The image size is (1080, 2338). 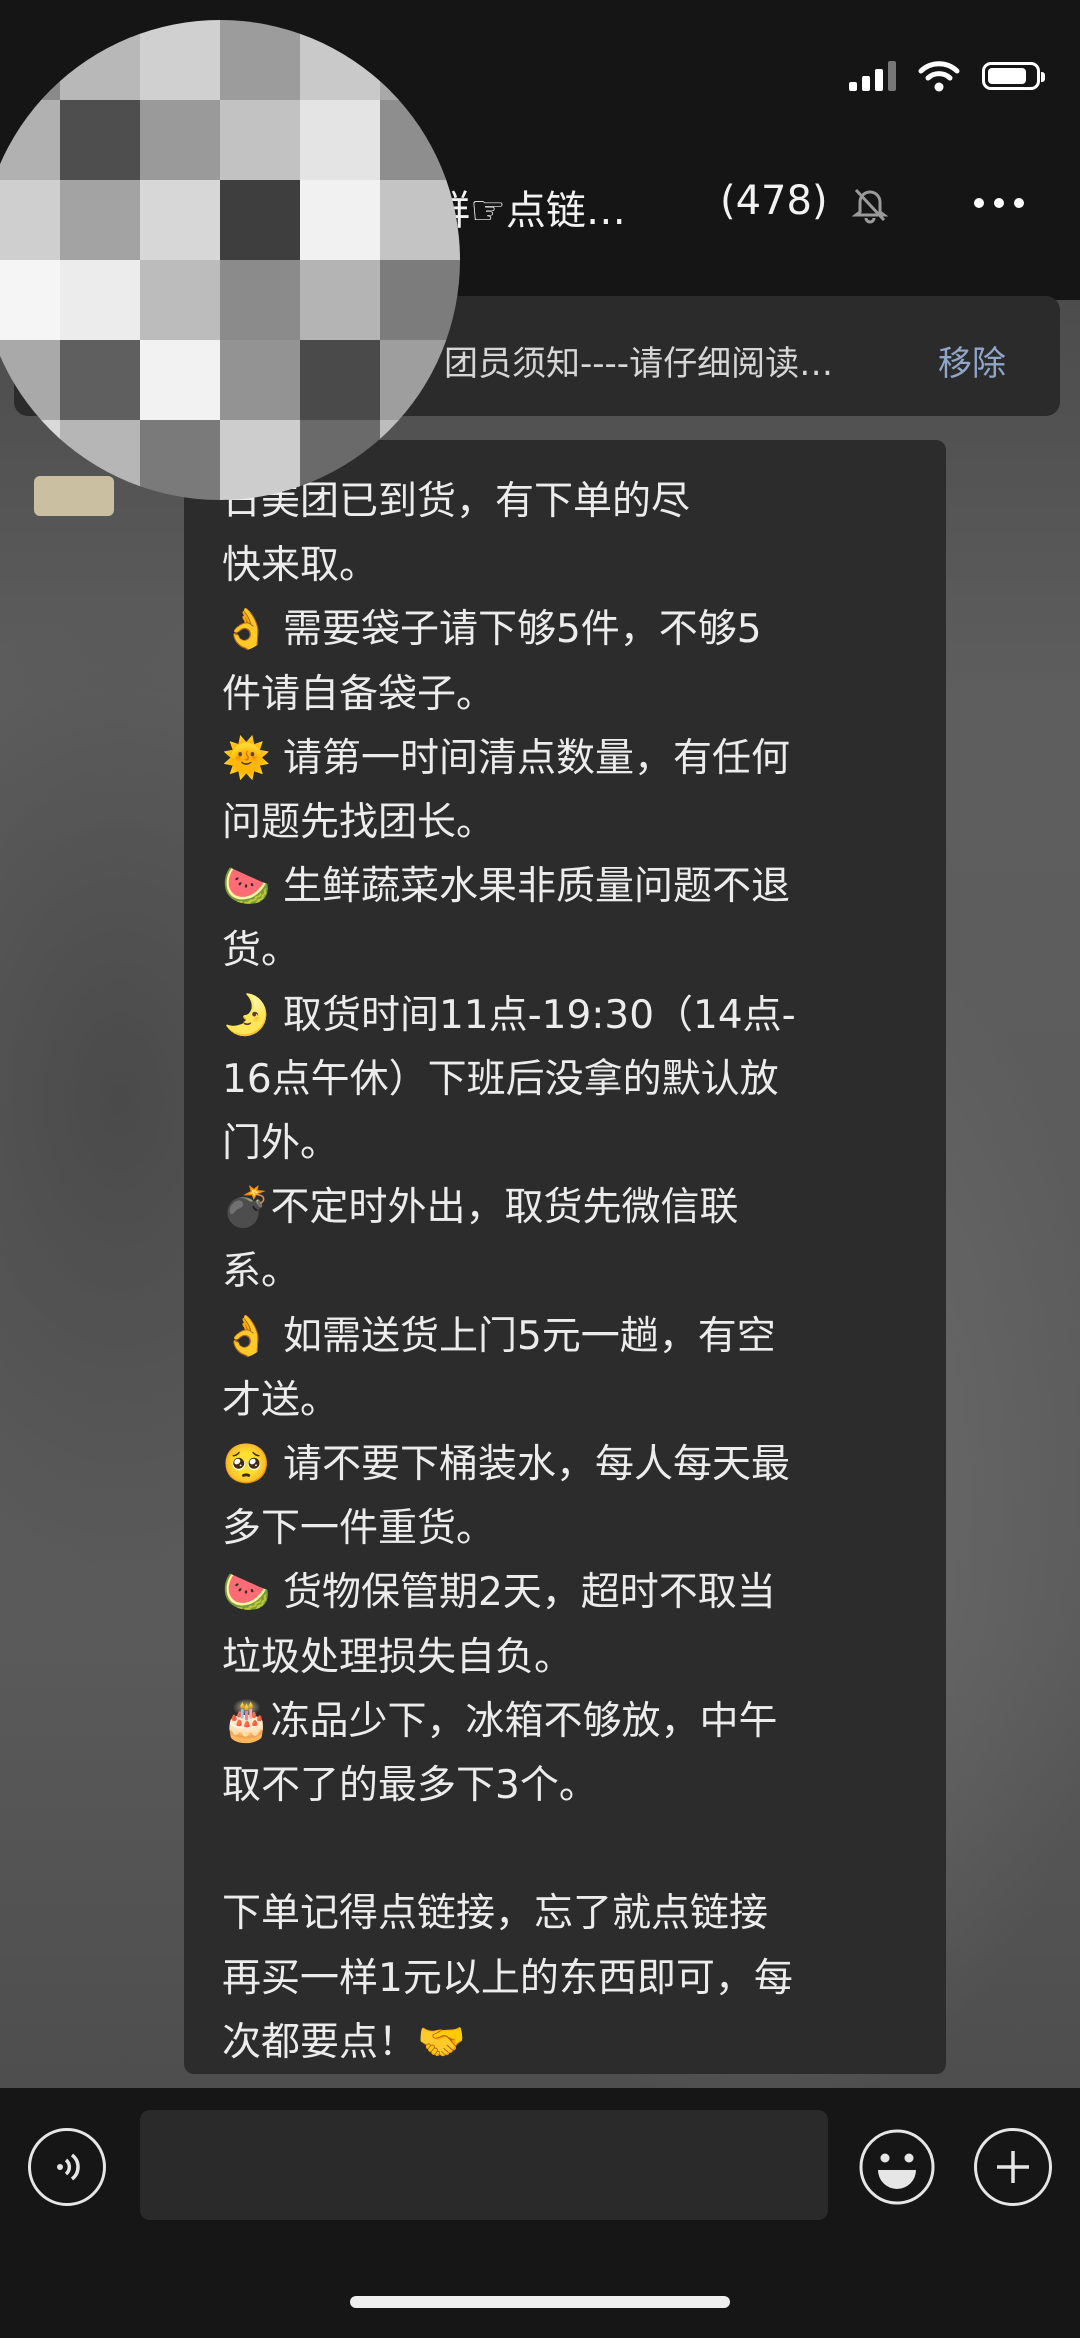 What do you see at coordinates (74, 496) in the screenshot?
I see `sender-thumbnail` at bounding box center [74, 496].